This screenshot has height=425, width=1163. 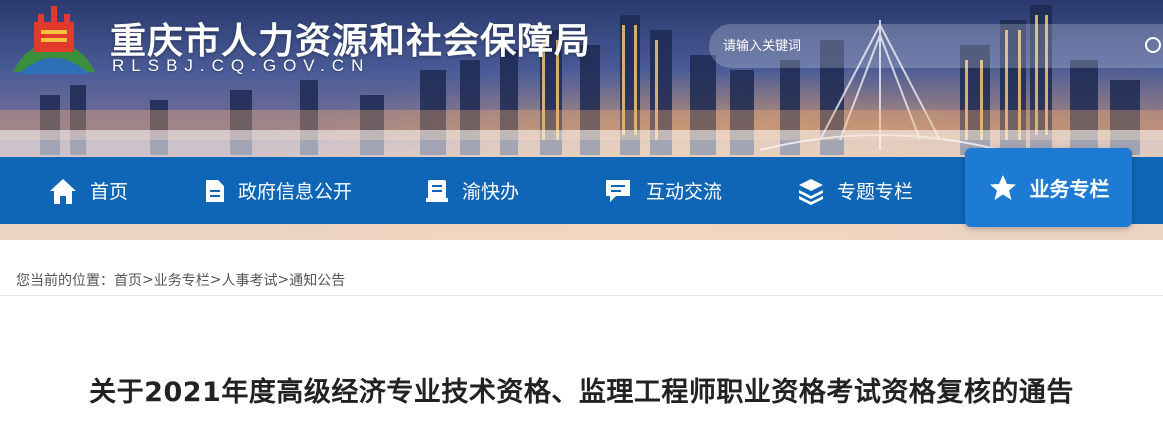 What do you see at coordinates (215, 190) in the screenshot?
I see `document-icon` at bounding box center [215, 190].